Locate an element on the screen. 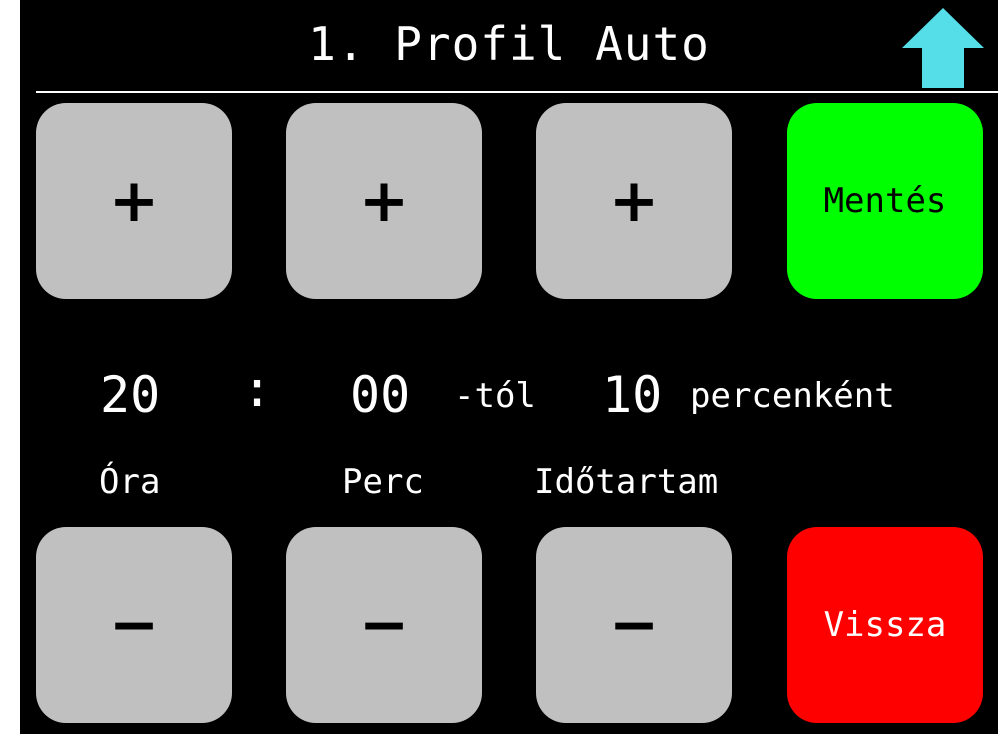 The image size is (998, 734). hour-increment-button: + is located at coordinates (134, 201).